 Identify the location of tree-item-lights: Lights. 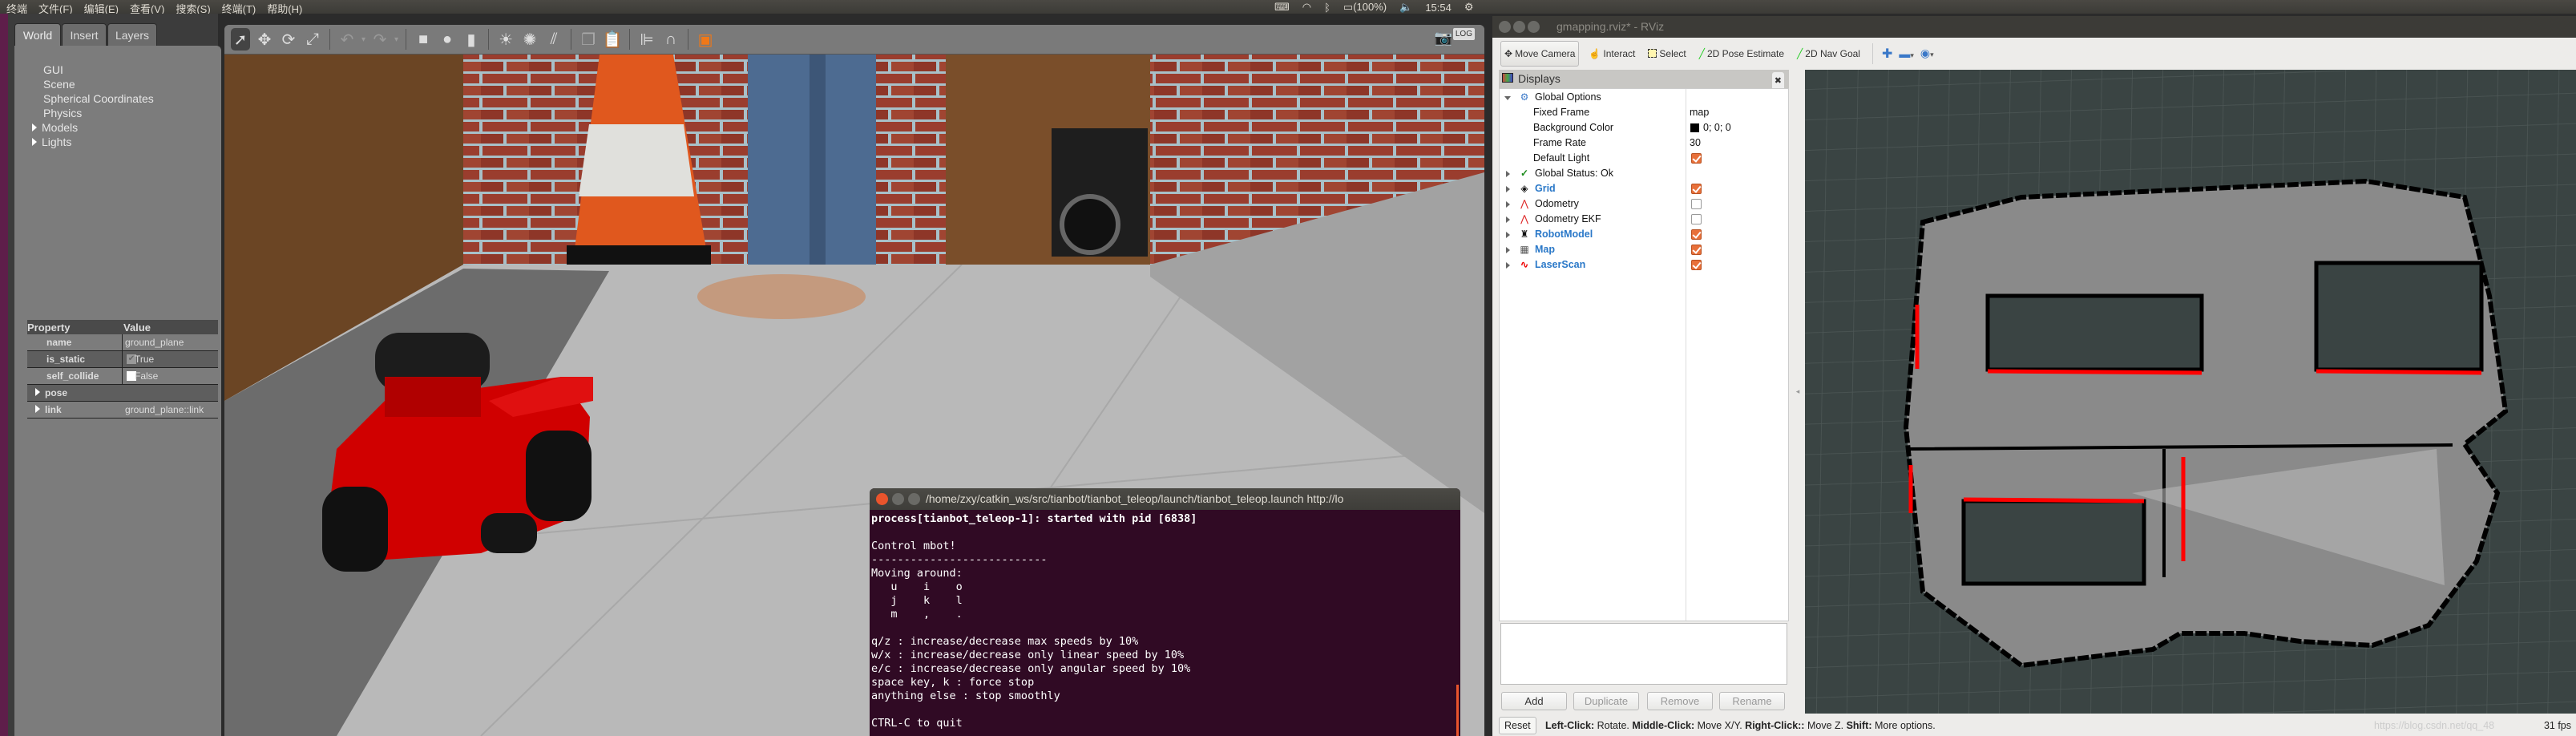
(52, 141).